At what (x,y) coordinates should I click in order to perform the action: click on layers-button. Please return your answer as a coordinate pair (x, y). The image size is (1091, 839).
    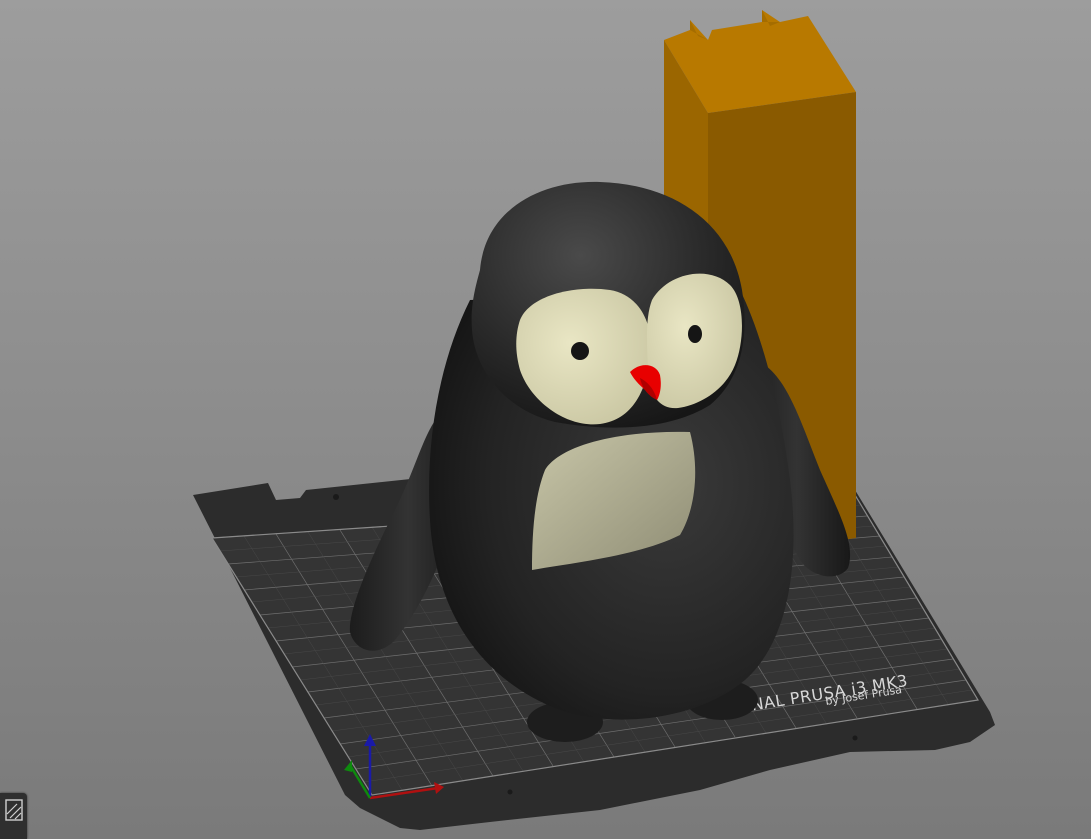
    Looking at the image, I should click on (13, 816).